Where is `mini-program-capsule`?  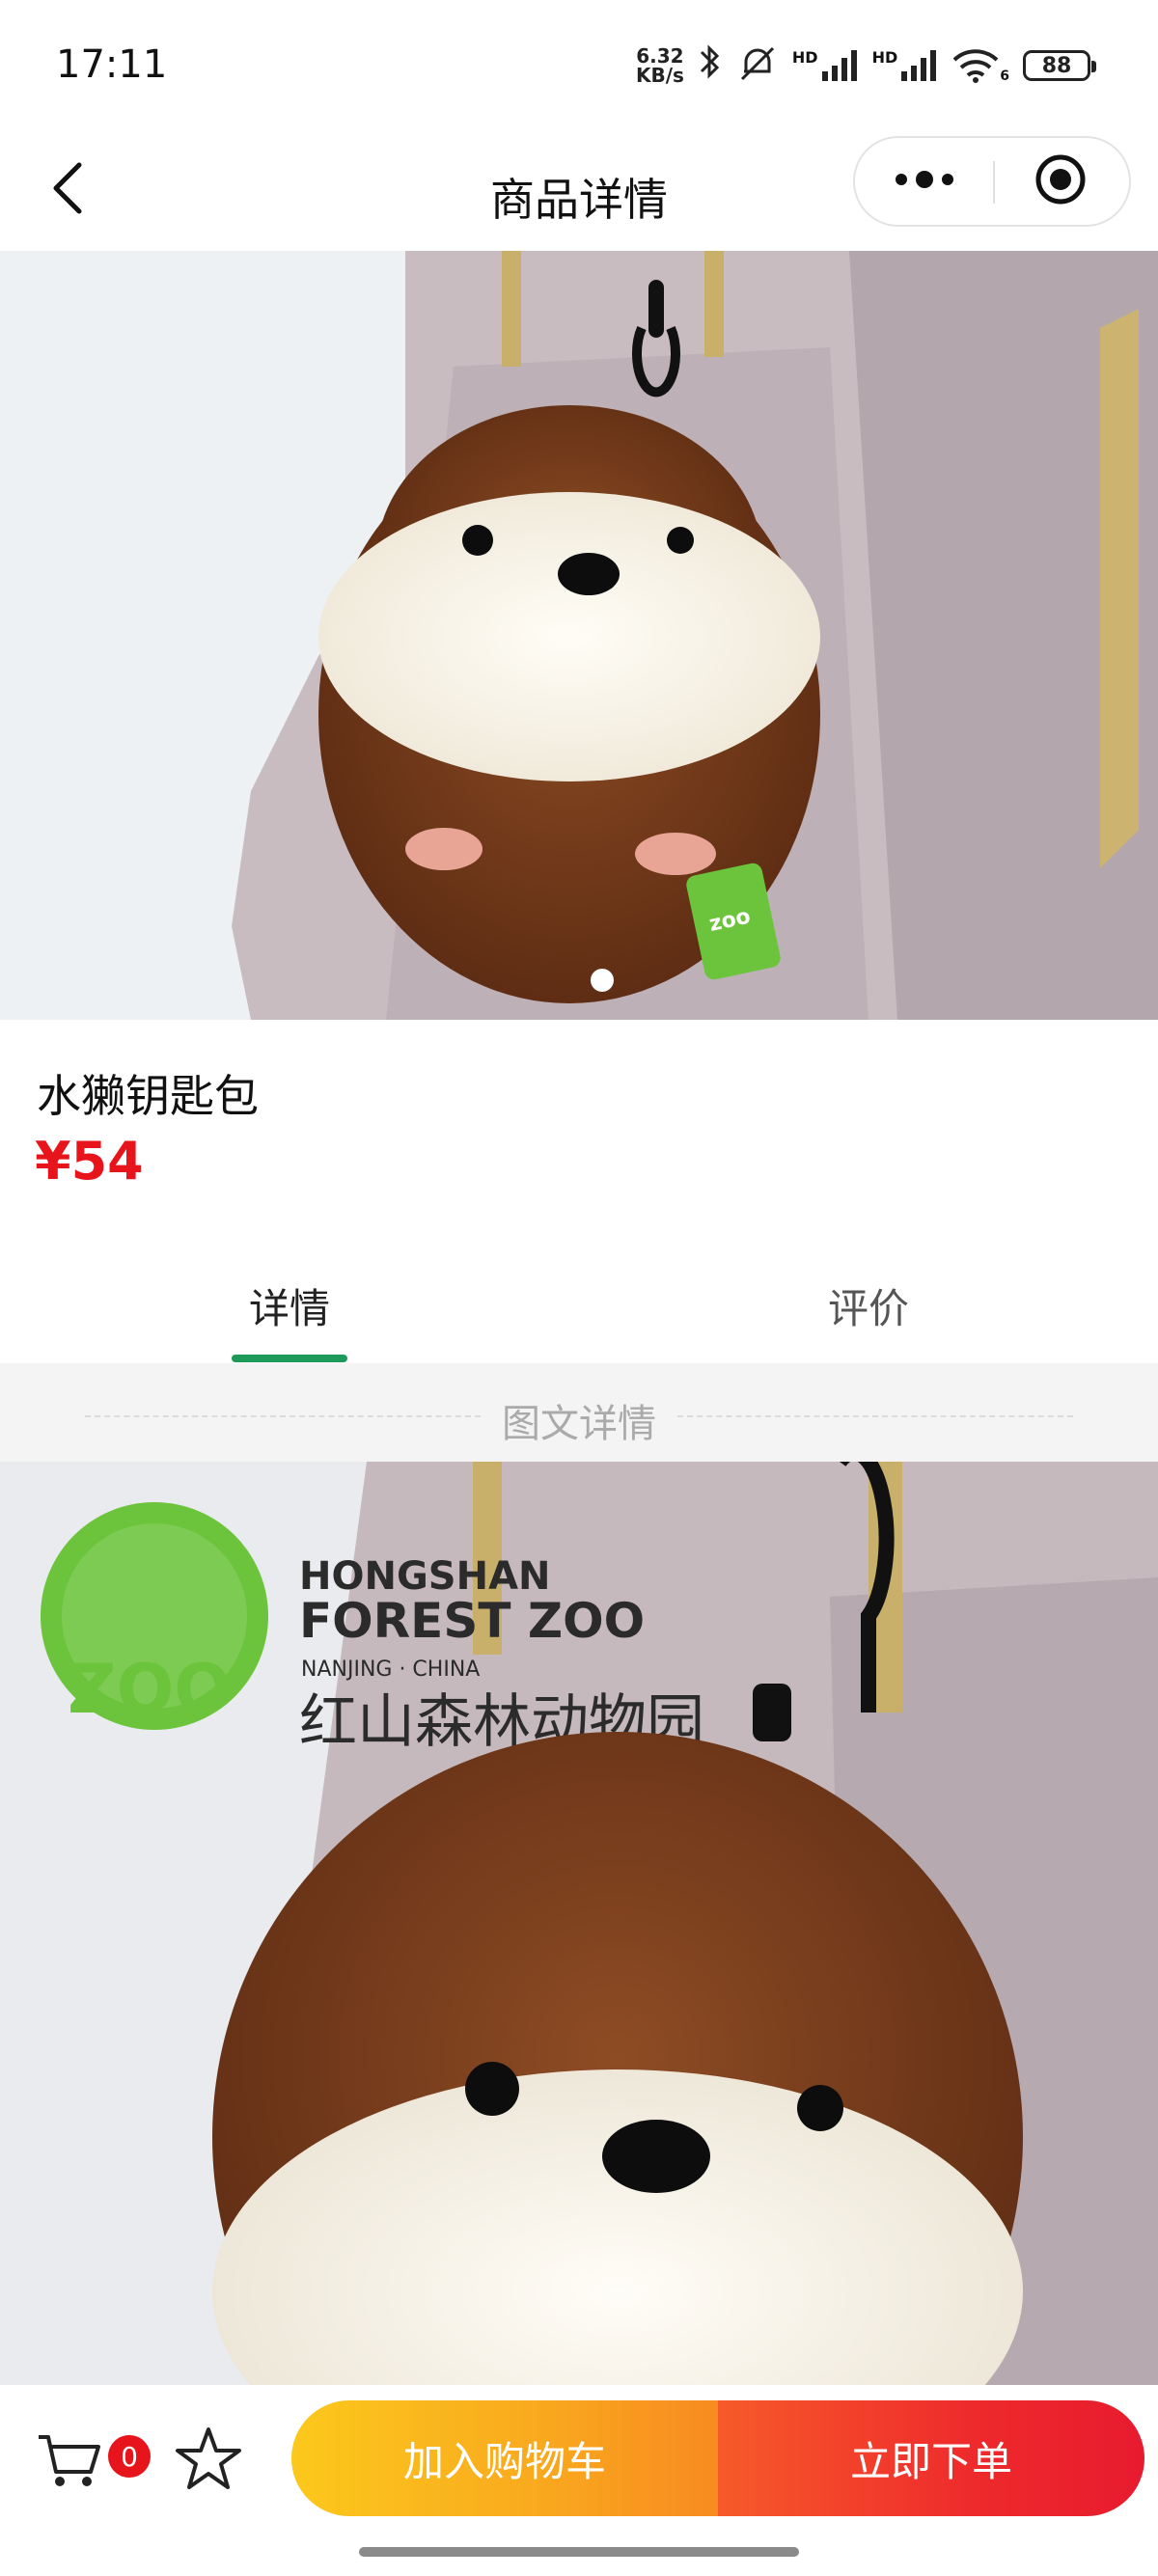 mini-program-capsule is located at coordinates (992, 182).